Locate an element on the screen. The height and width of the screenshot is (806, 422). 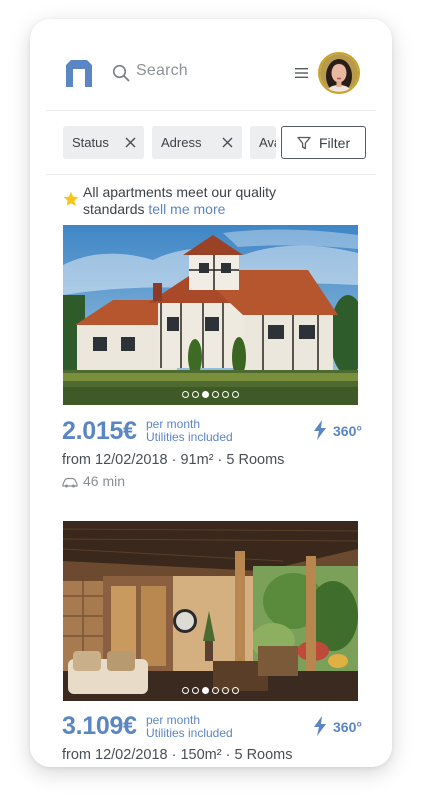
chip-label: Adress is located at coordinates (181, 142).